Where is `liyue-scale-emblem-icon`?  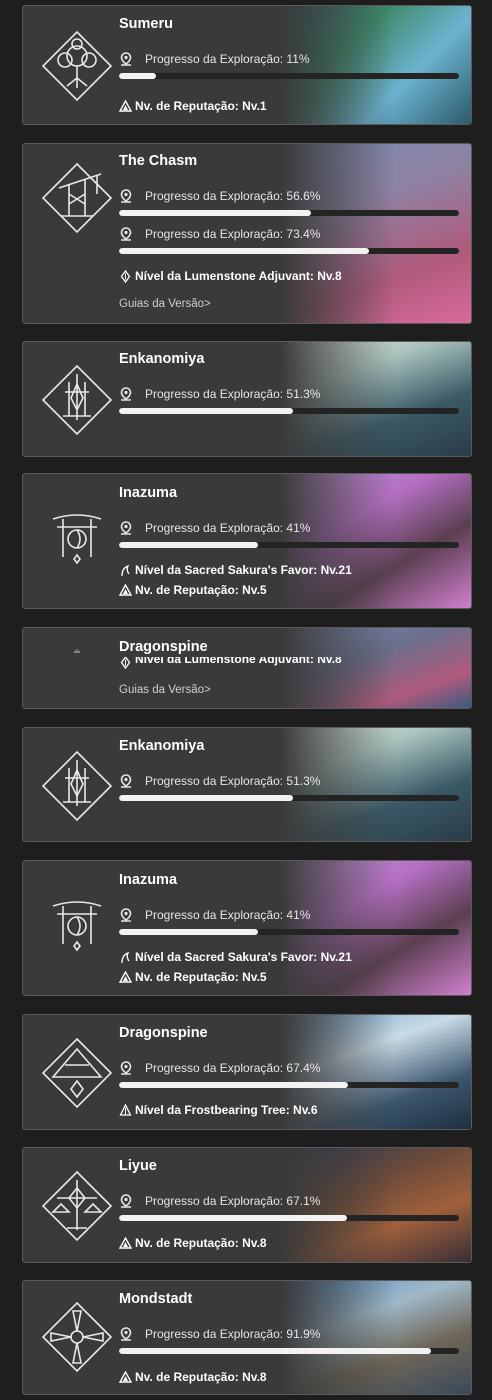
liyue-scale-emblem-icon is located at coordinates (77, 1206).